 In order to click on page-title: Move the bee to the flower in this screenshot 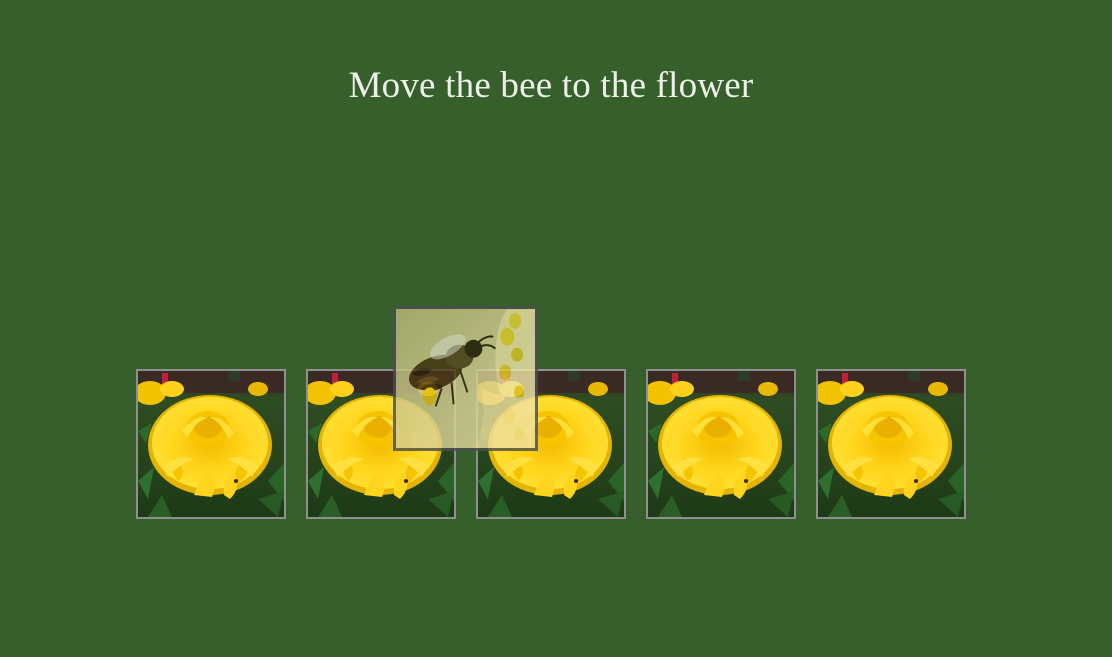, I will do `click(551, 85)`.